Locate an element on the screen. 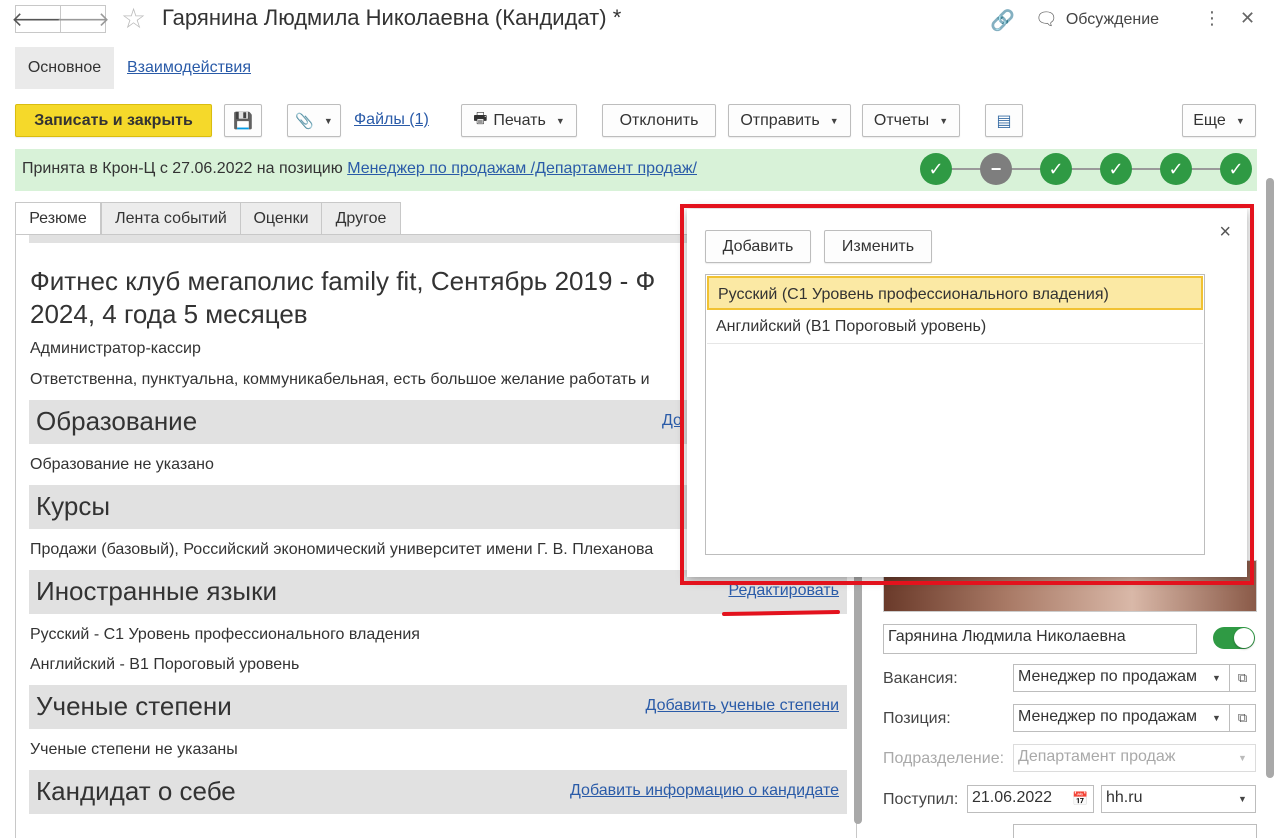 This screenshot has width=1280, height=838. tab-main: Основное is located at coordinates (64, 68).